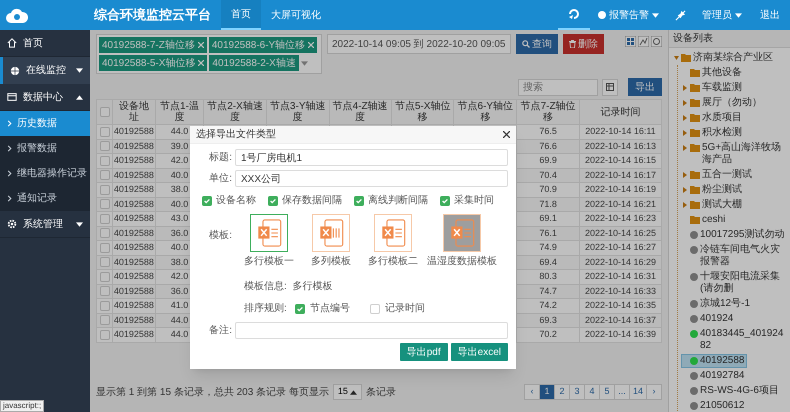 The width and height of the screenshot is (790, 412). Describe the element at coordinates (312, 201) in the screenshot. I see `checkbox-label: 保存数据间隔` at that location.